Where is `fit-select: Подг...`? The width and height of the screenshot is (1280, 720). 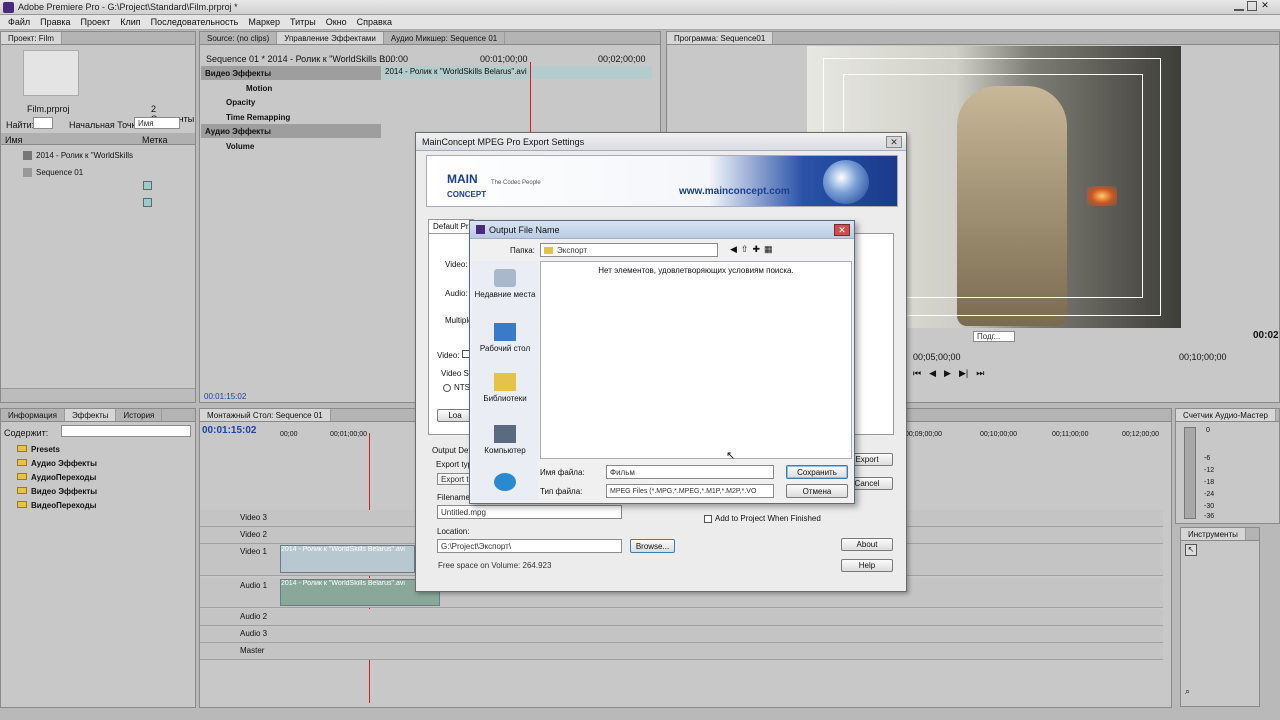
fit-select: Подг... is located at coordinates (994, 336).